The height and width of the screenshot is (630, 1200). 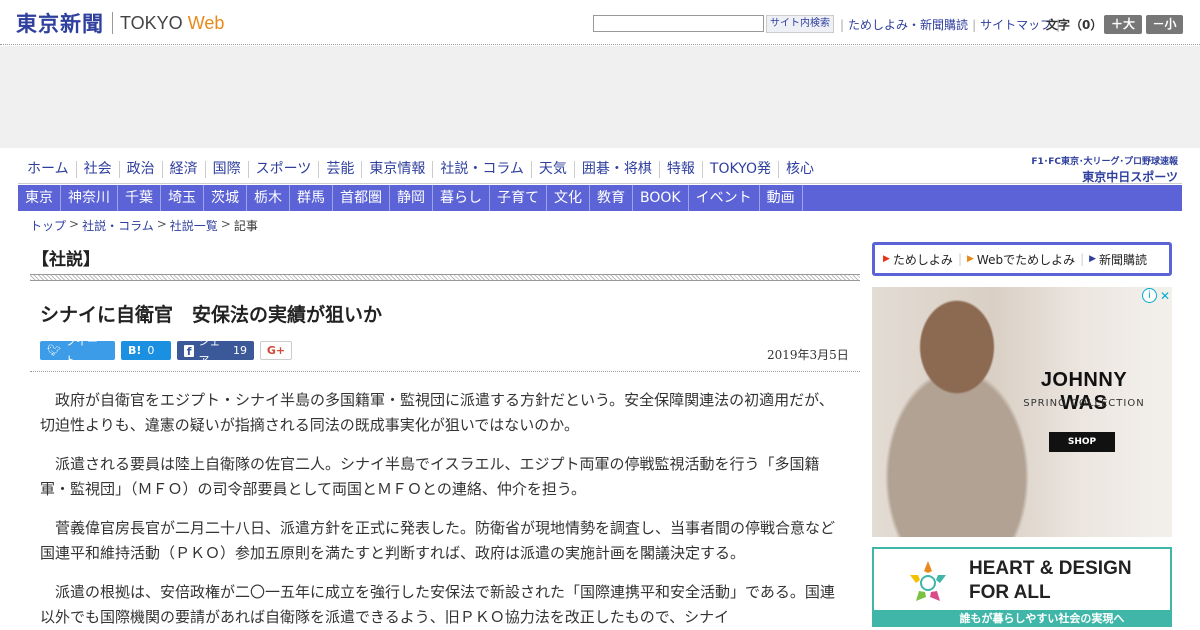 What do you see at coordinates (245, 226) in the screenshot?
I see `breadcrumb-current: 記事` at bounding box center [245, 226].